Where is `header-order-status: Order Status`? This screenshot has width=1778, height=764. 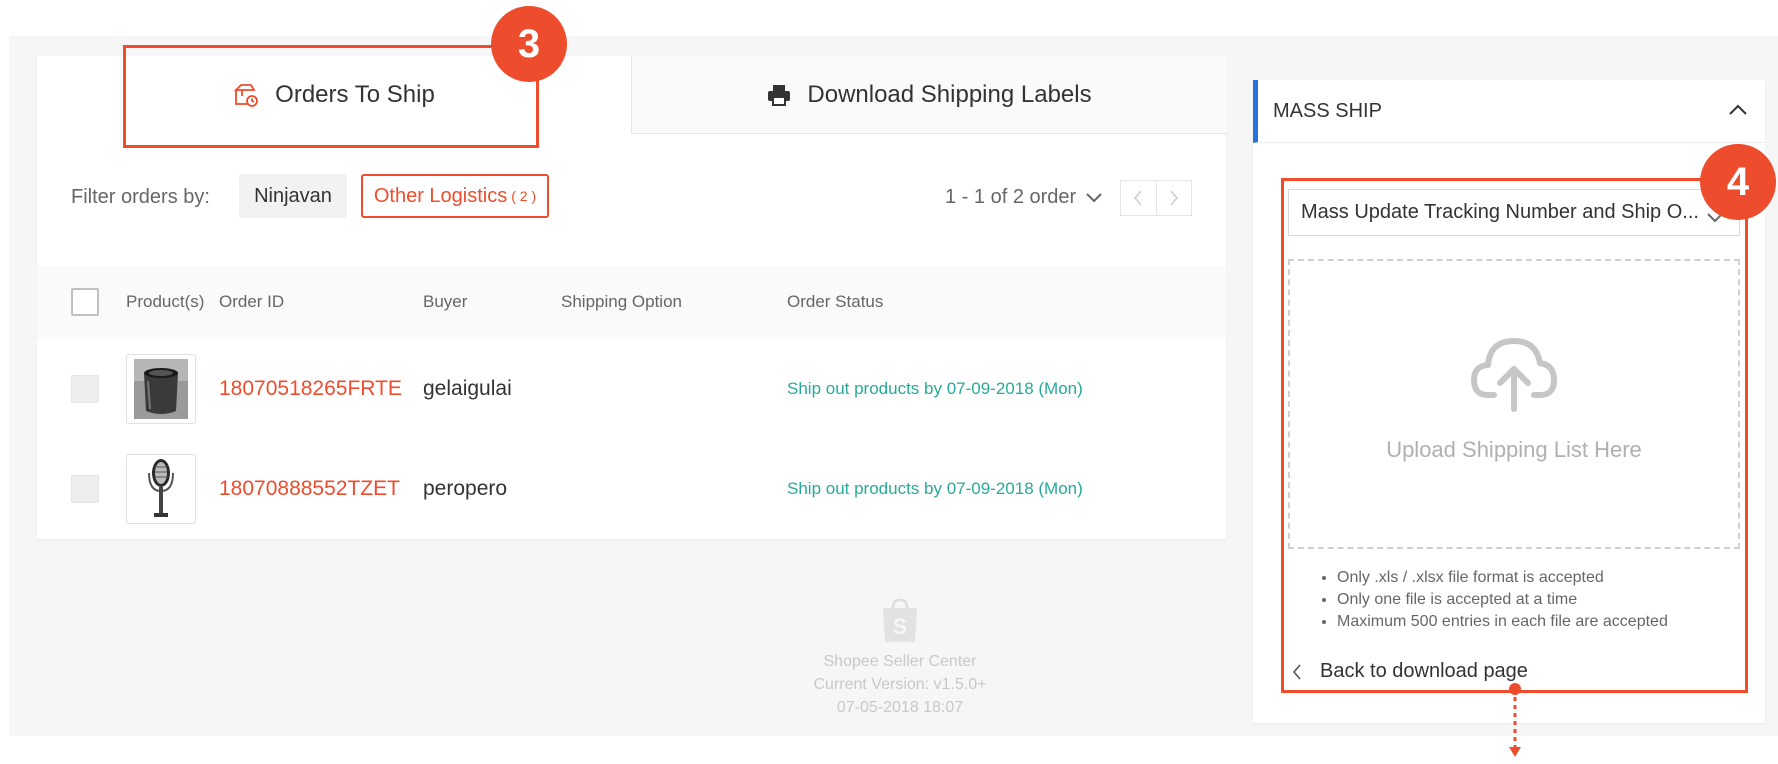 header-order-status: Order Status is located at coordinates (835, 301).